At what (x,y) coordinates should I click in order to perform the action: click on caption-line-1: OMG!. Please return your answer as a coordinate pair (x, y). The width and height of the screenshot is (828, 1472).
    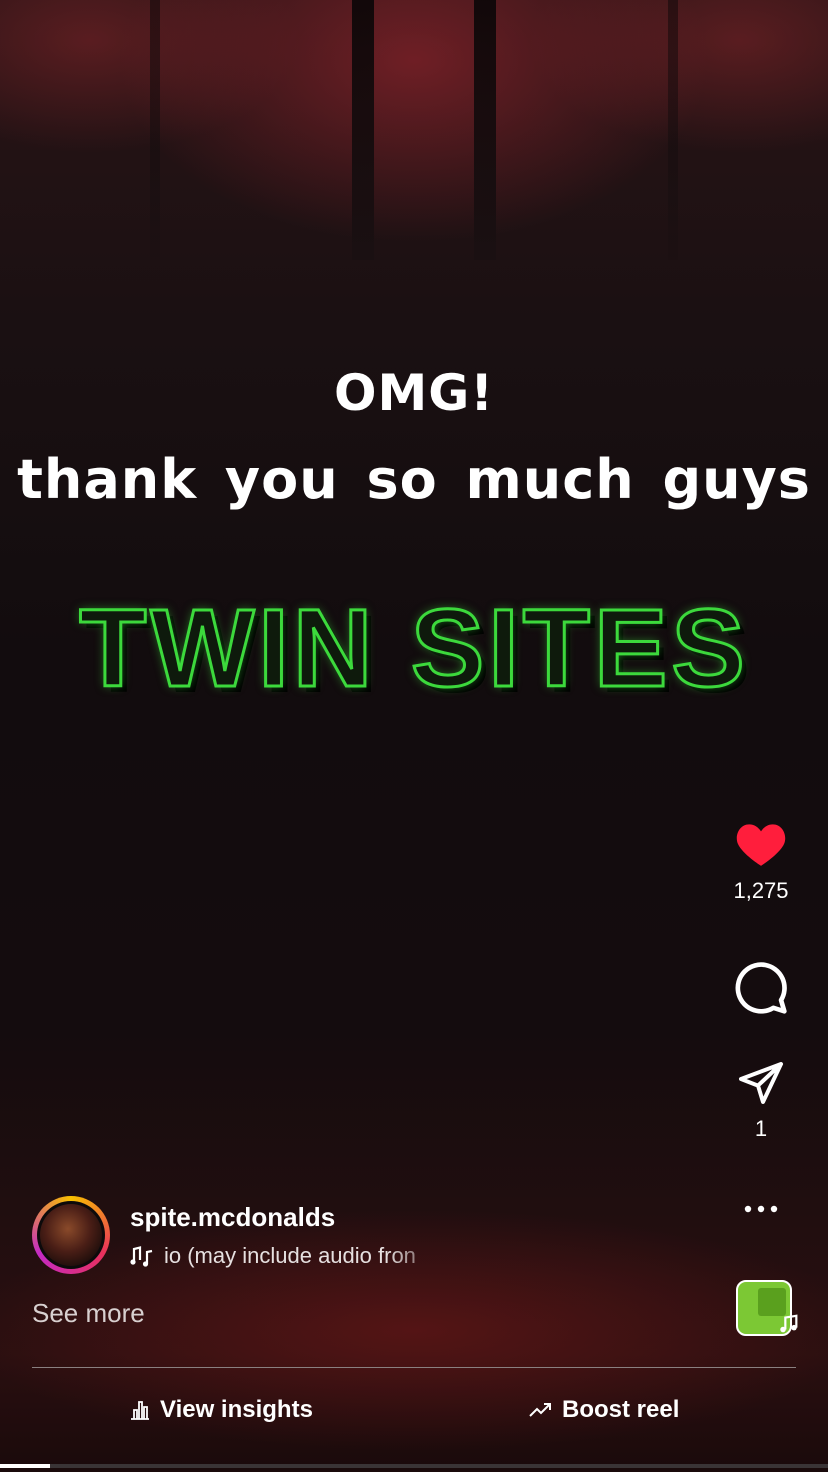
    Looking at the image, I should click on (414, 393).